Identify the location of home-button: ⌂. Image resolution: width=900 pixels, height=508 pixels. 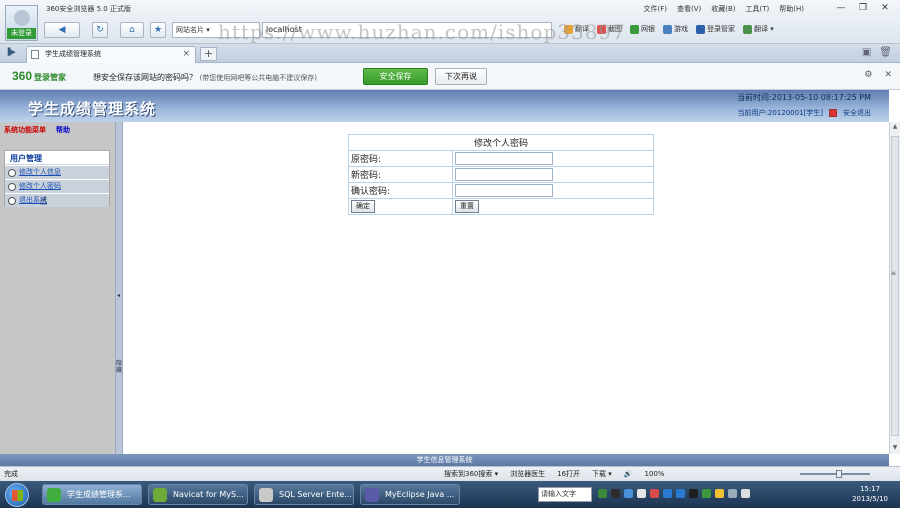
(132, 30).